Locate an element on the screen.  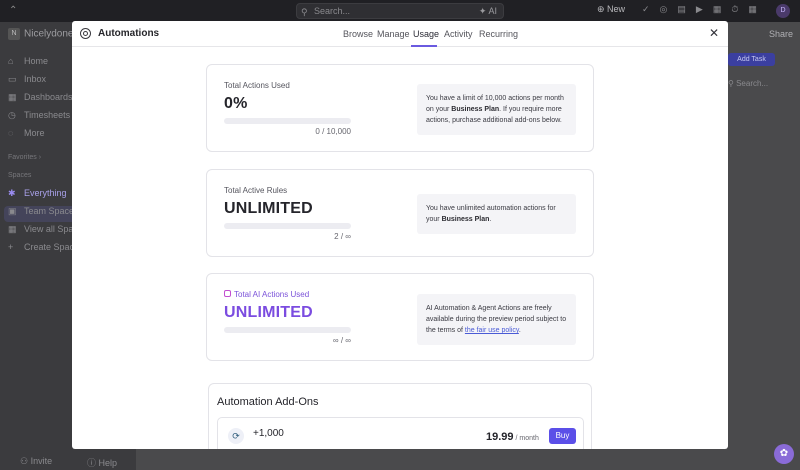
chevron-right-icon: › is located at coordinates (40, 157).